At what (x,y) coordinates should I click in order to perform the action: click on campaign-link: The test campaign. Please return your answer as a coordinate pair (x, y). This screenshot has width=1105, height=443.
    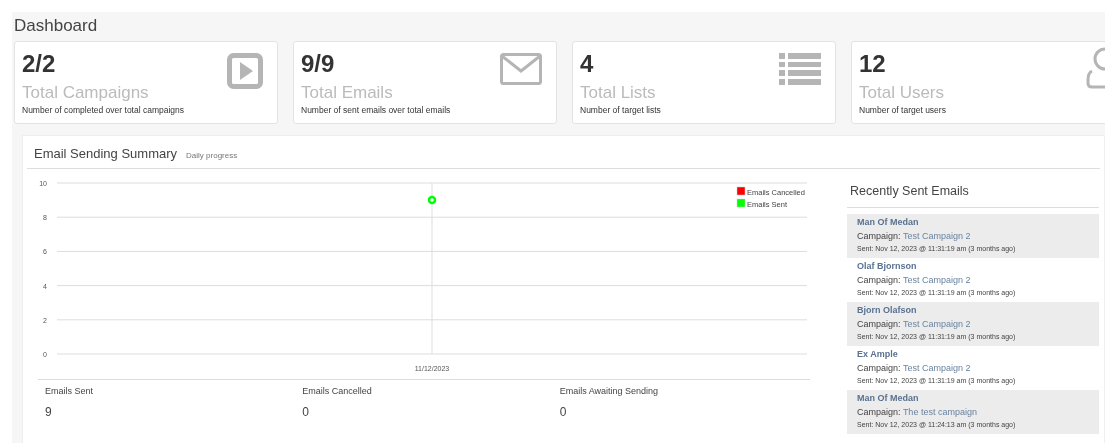
    Looking at the image, I should click on (939, 412).